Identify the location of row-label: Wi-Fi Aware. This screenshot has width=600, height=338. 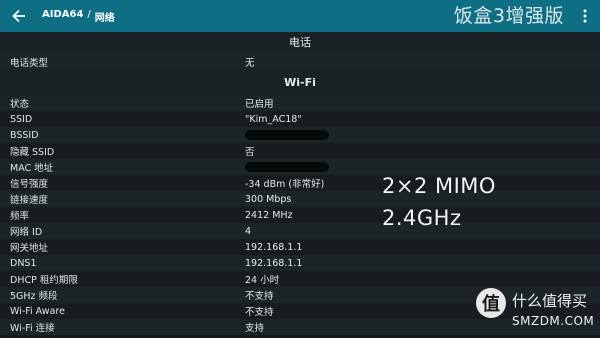
(37, 311).